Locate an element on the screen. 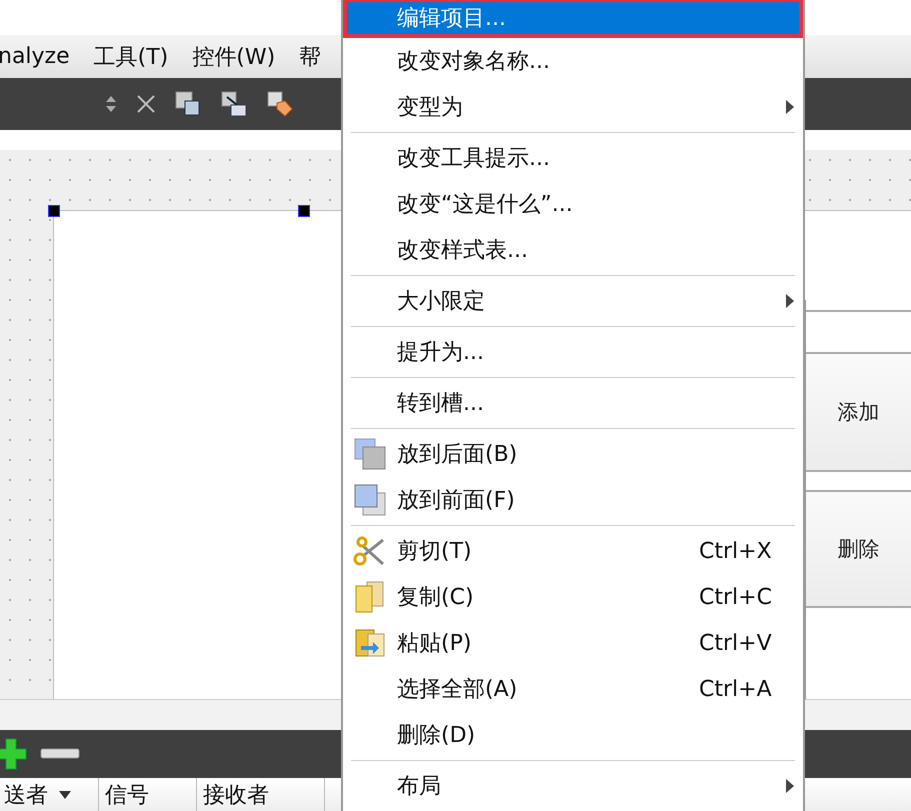 This screenshot has height=811, width=911. menu-bar-item: 帮 is located at coordinates (316, 57).